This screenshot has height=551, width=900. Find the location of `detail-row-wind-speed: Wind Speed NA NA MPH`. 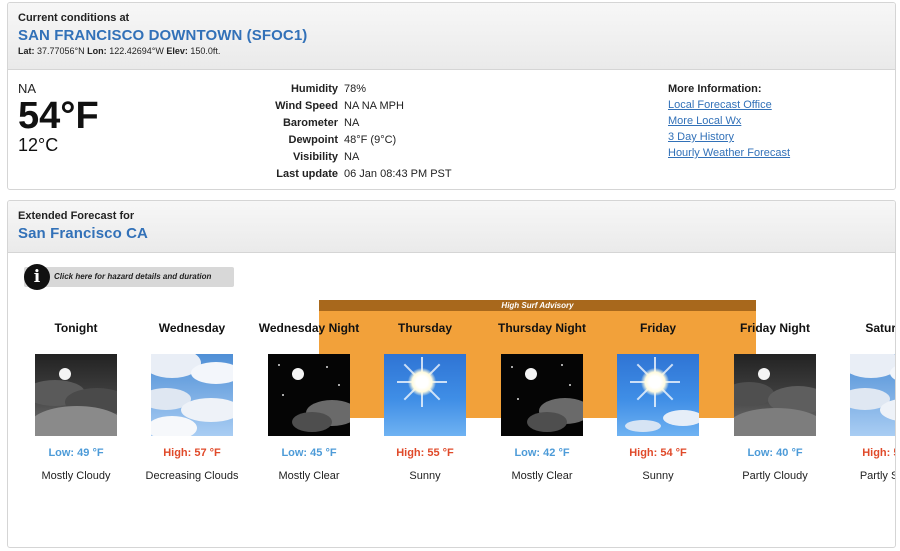

detail-row-wind-speed: Wind Speed NA NA MPH is located at coordinates (339, 106).